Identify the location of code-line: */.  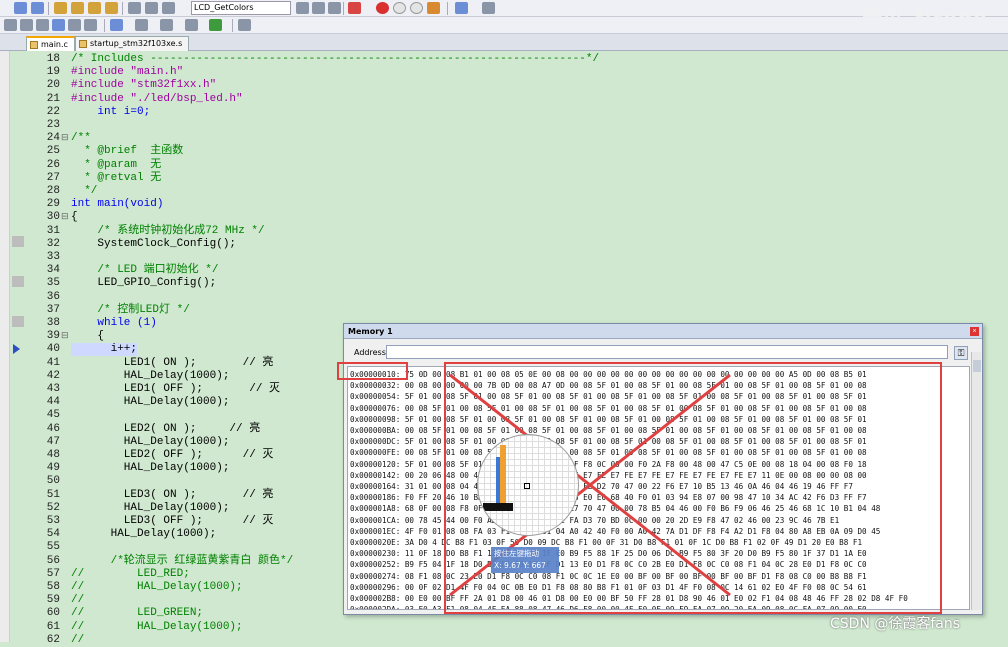
(84, 191).